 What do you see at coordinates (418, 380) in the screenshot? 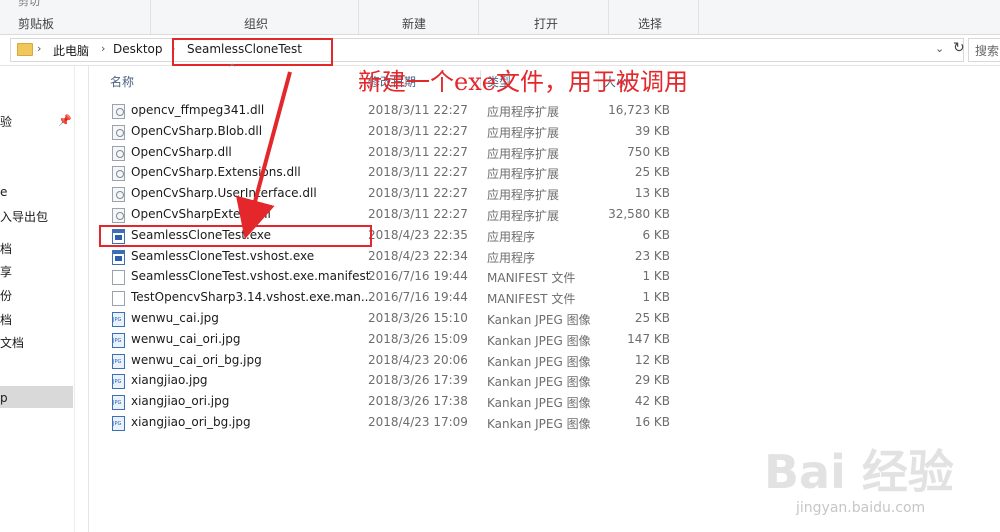
I see `file-date: 2018/3/26 17:39` at bounding box center [418, 380].